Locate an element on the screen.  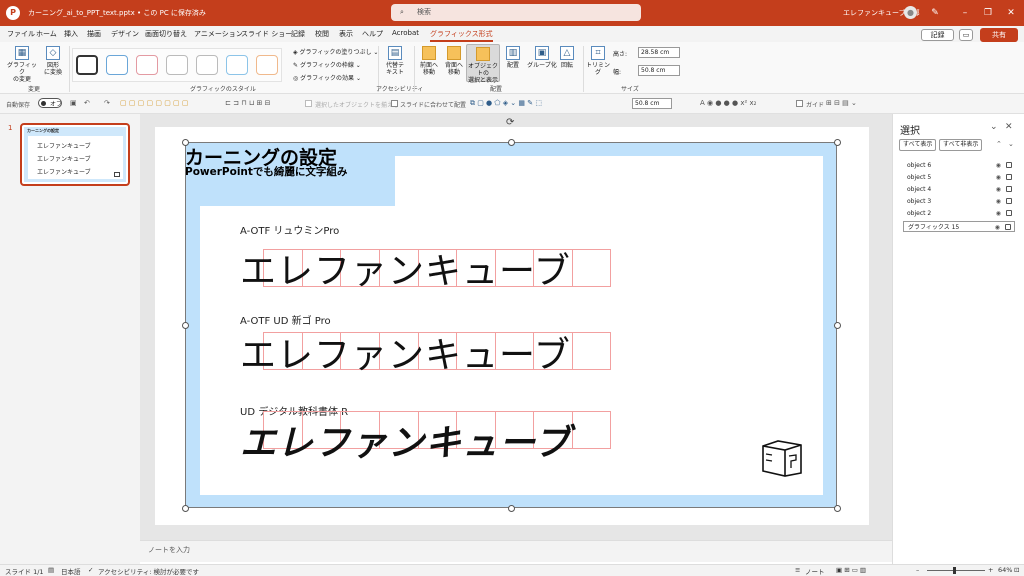
pen-icon: ✎ is located at coordinates (935, 13).